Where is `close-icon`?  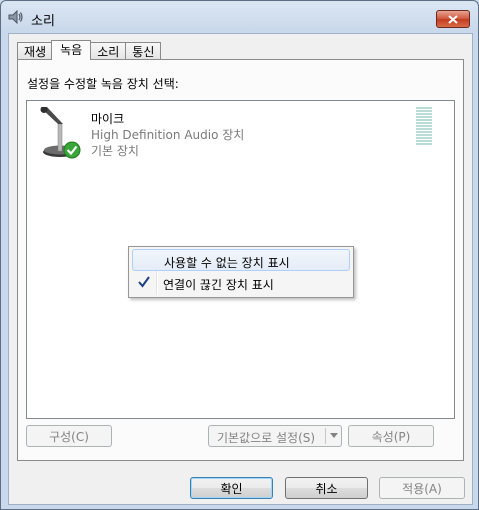
close-icon is located at coordinates (453, 19).